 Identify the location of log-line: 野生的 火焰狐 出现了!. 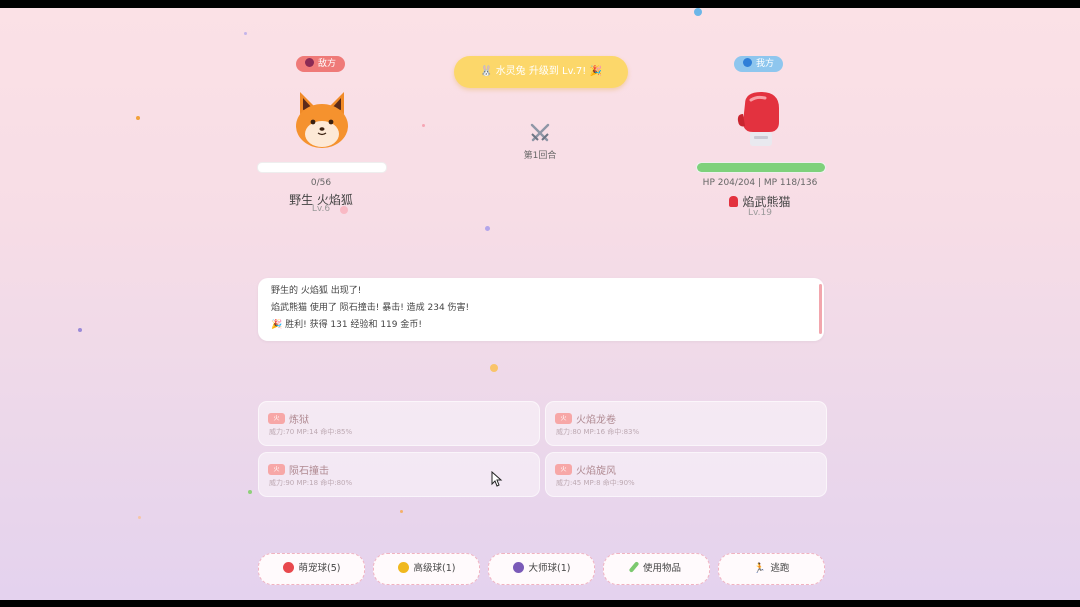
(316, 291).